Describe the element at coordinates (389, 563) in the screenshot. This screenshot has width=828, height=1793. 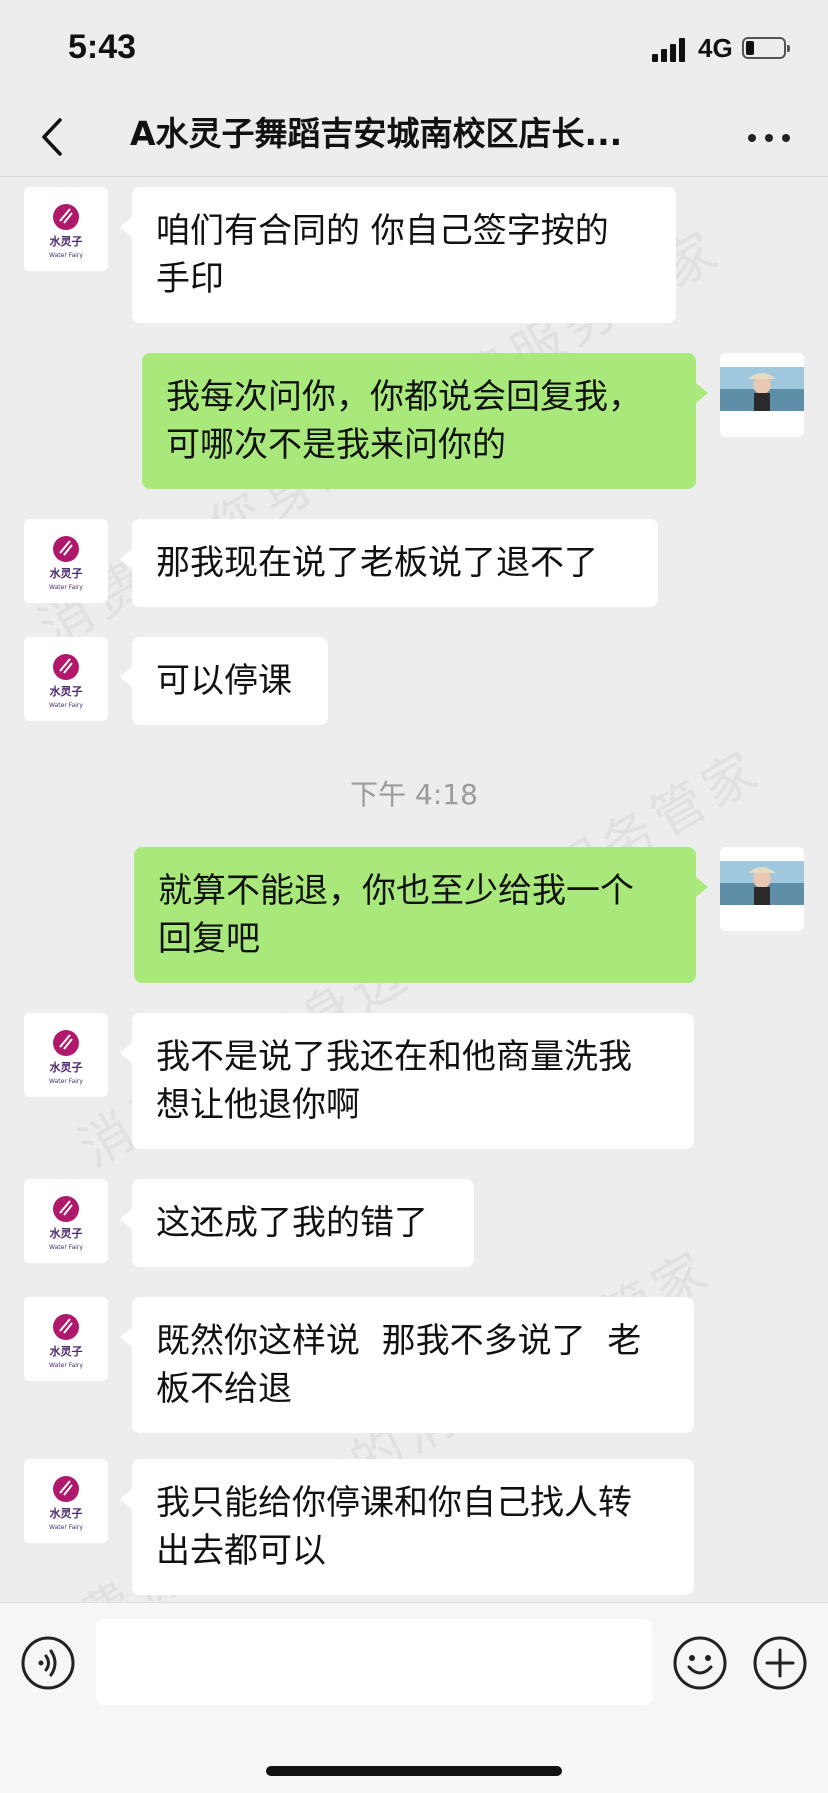
I see `message-bubble: 那我现在说了老板说了退不了` at that location.